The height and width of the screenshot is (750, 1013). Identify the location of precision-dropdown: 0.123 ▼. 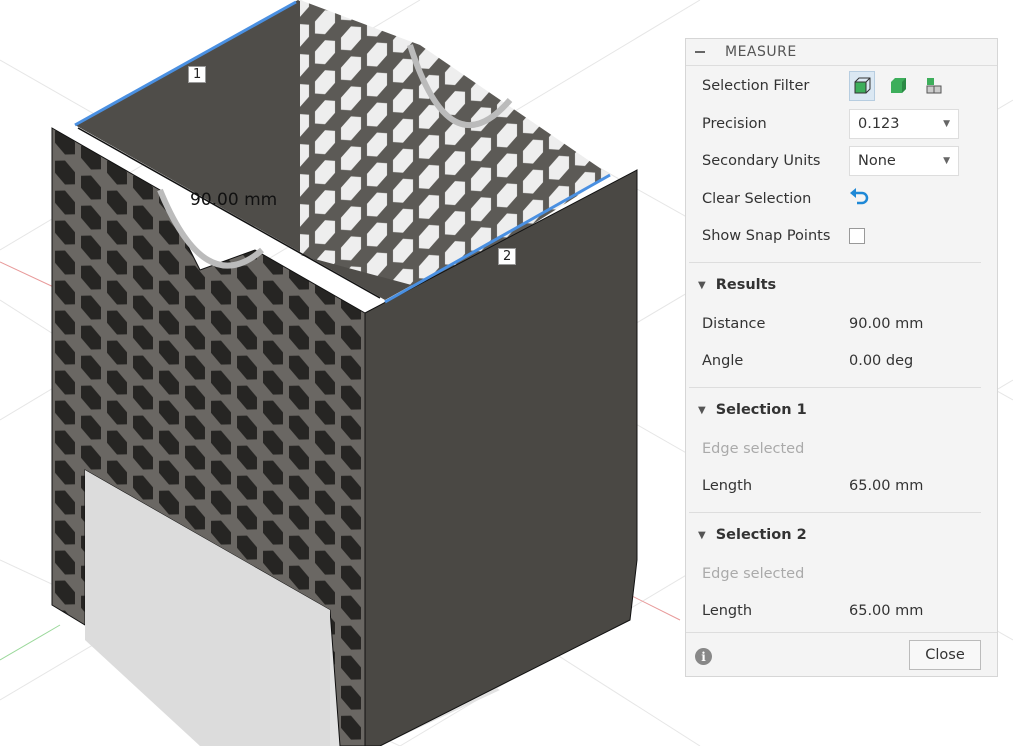
(904, 124).